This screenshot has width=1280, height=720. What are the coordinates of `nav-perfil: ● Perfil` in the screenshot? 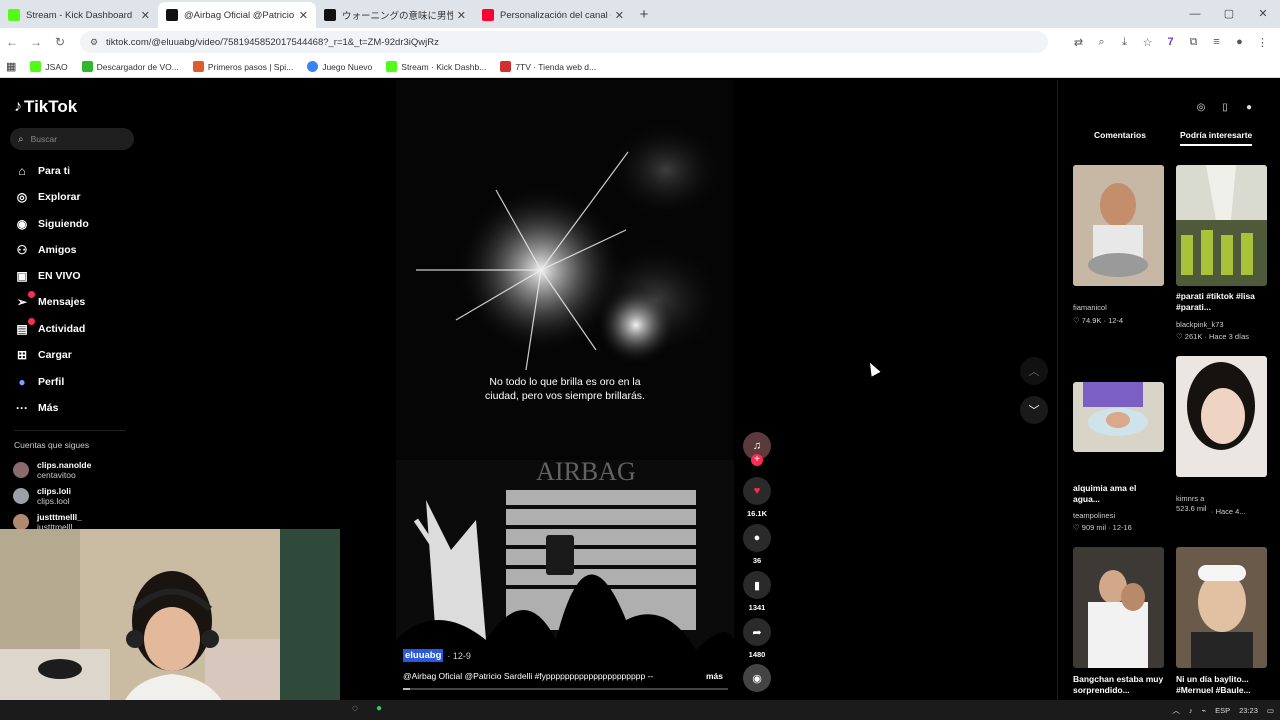 It's located at (39, 382).